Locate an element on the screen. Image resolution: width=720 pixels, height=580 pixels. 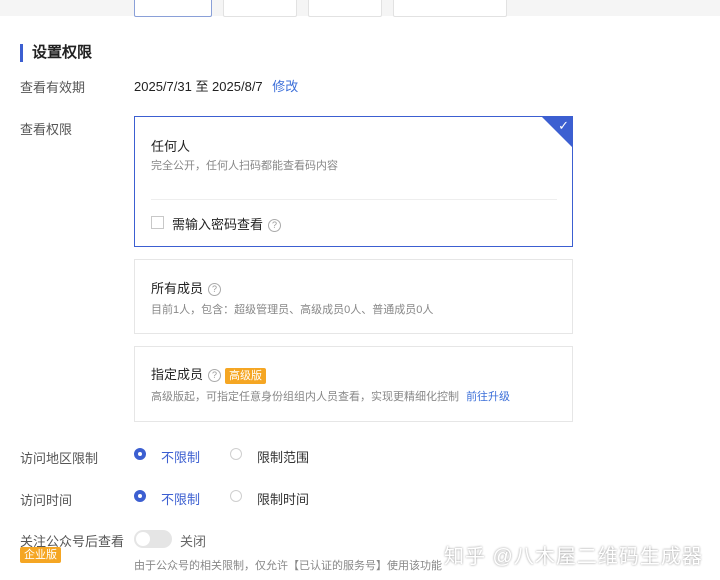
validity-range-text: 2025/7/31 至 2025/8/7 is located at coordinates (198, 86).